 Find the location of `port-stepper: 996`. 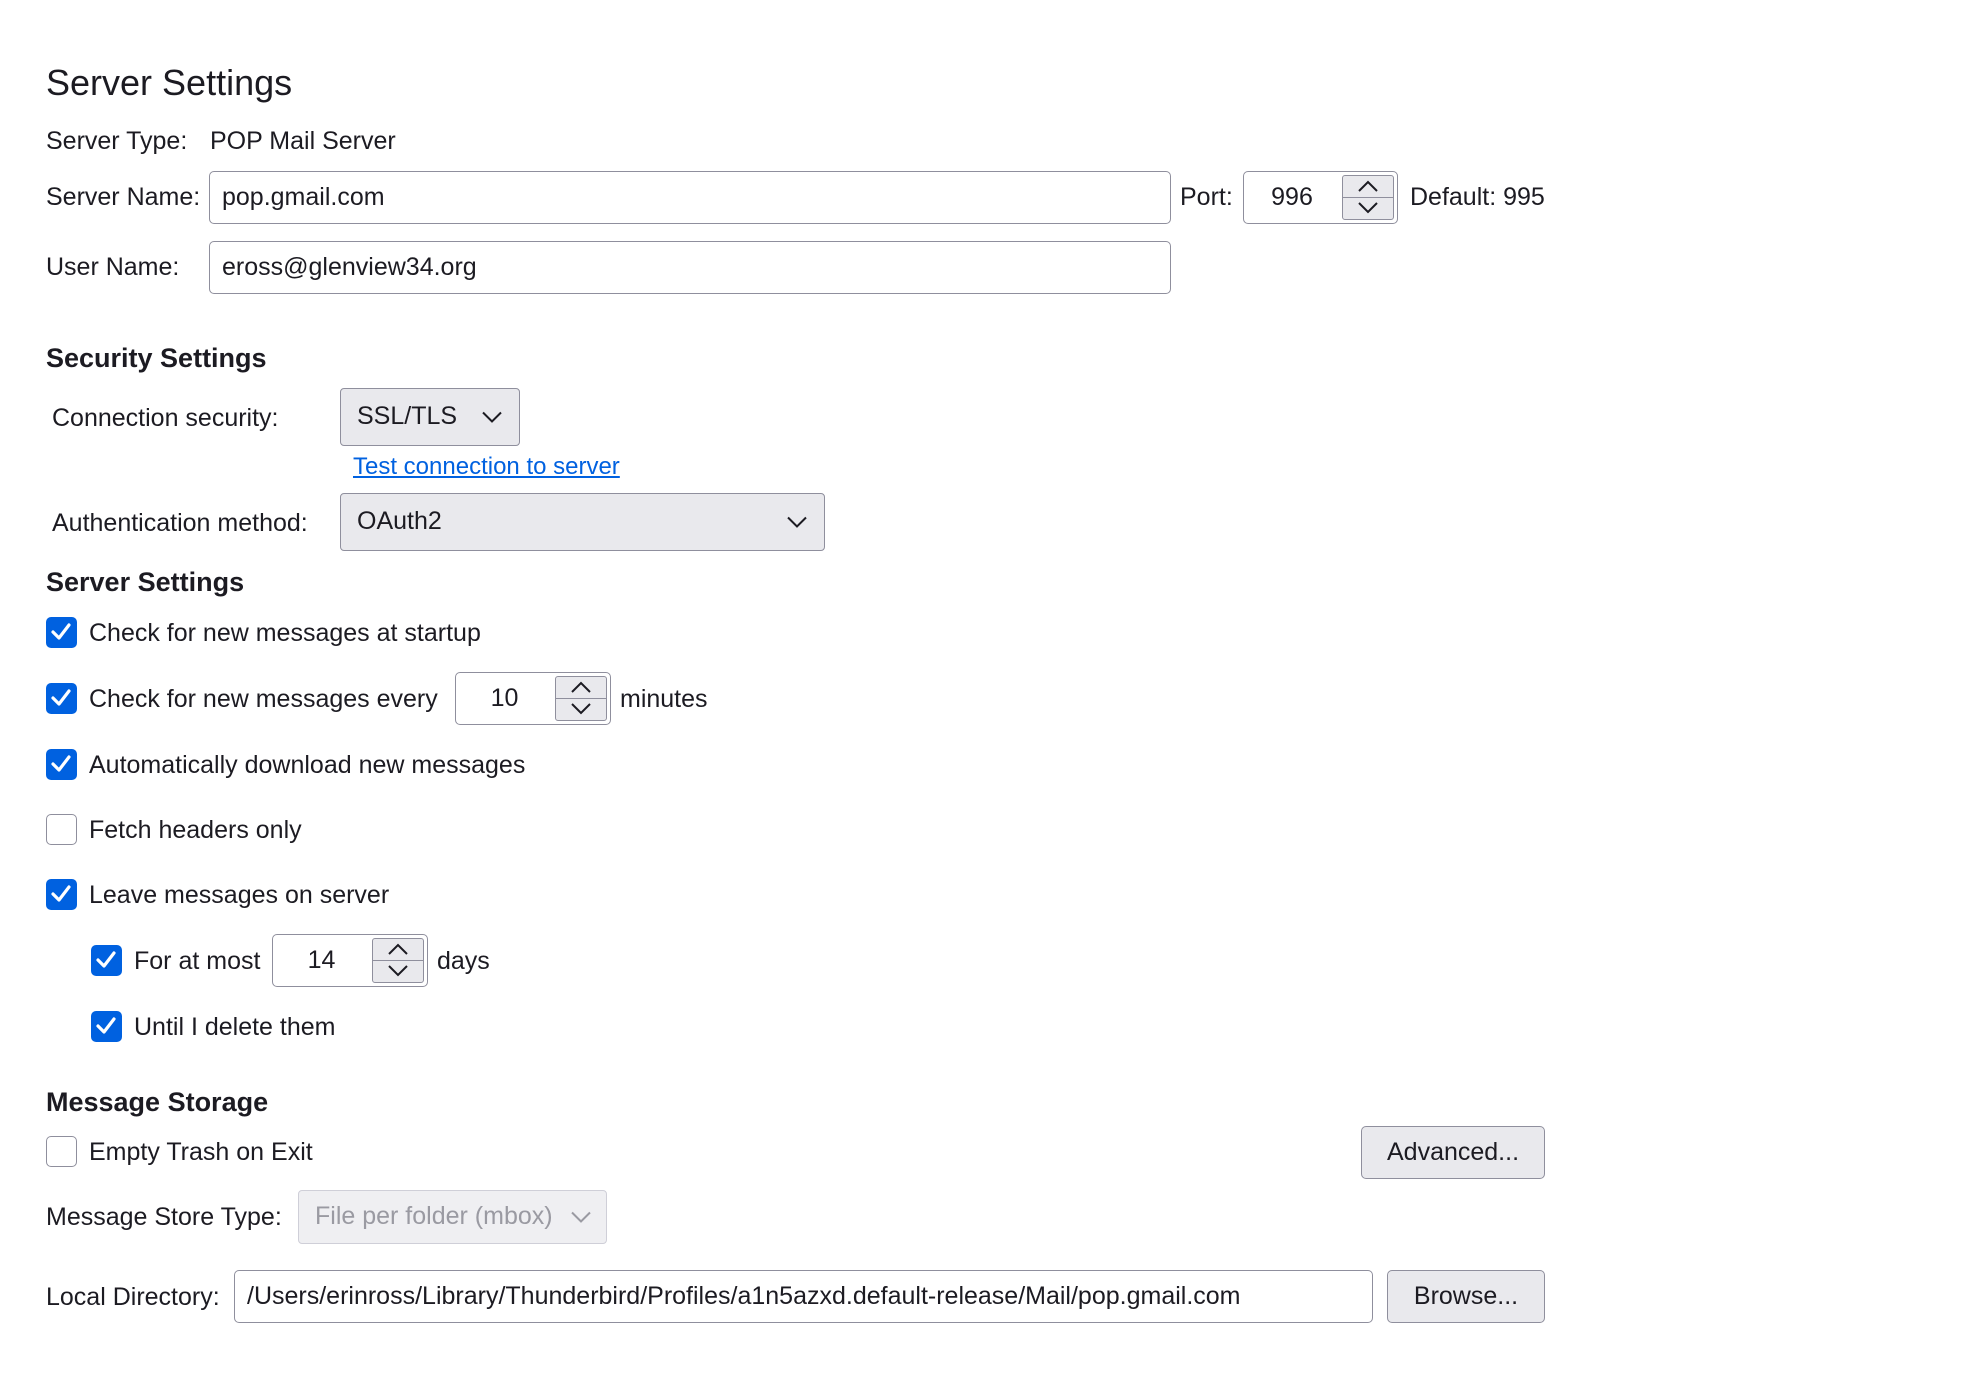

port-stepper: 996 is located at coordinates (1320, 197).